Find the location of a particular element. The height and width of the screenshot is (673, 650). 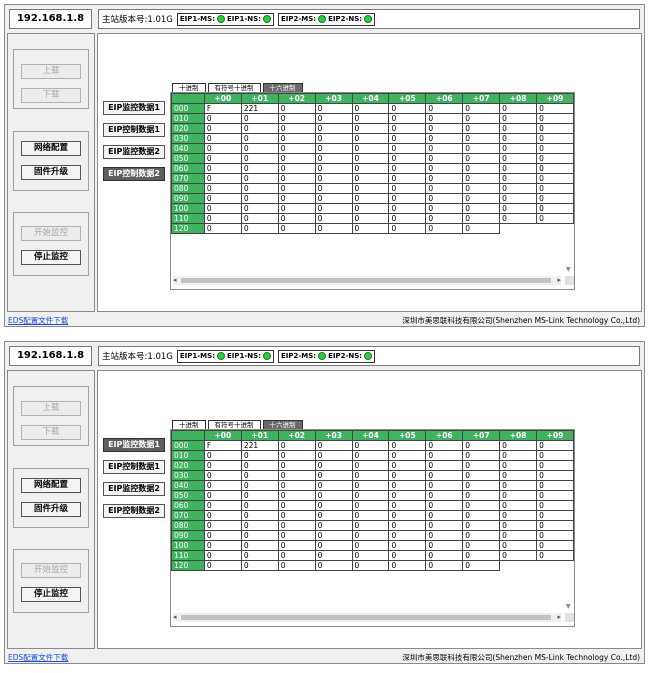

scroll-thumb is located at coordinates (366, 280).